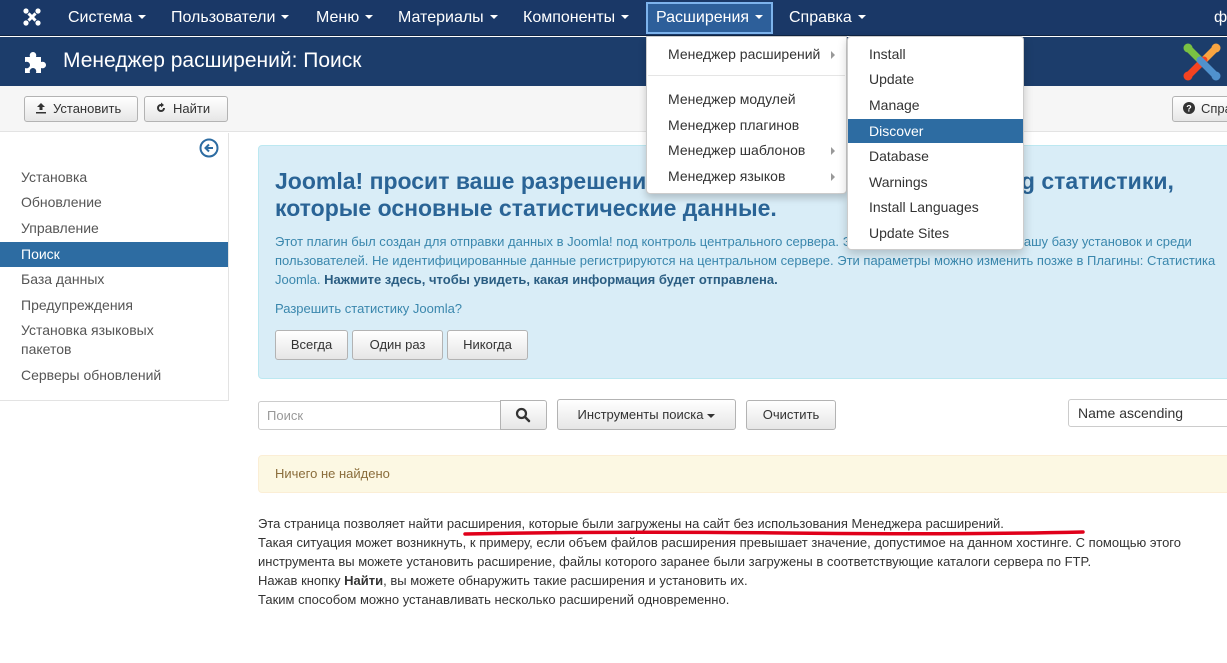 The height and width of the screenshot is (663, 1227). I want to click on help-line-4-pre: Нажав кнопку, so click(301, 580).